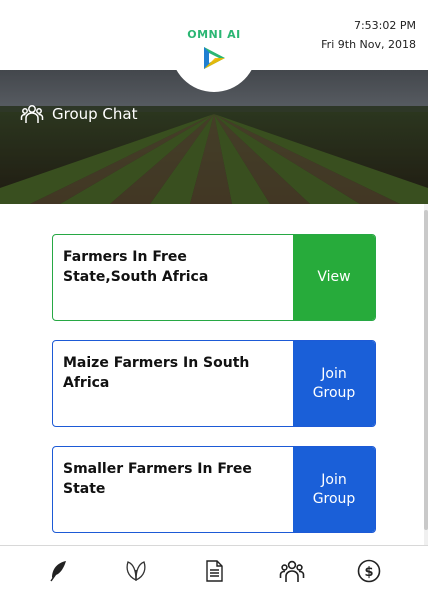 The image size is (428, 595). Describe the element at coordinates (334, 277) in the screenshot. I see `view-group-button: View` at that location.